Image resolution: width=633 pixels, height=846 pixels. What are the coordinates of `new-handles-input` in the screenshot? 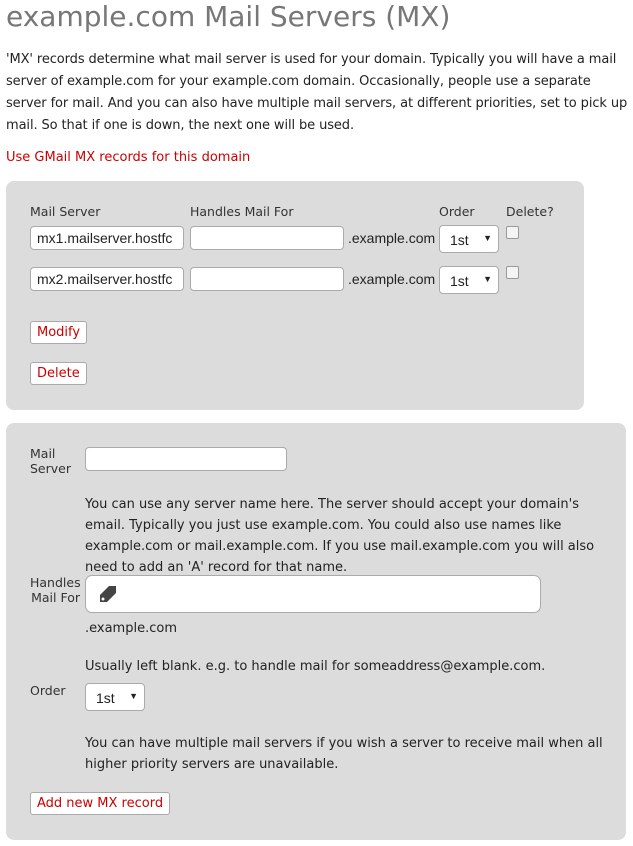 It's located at (313, 594).